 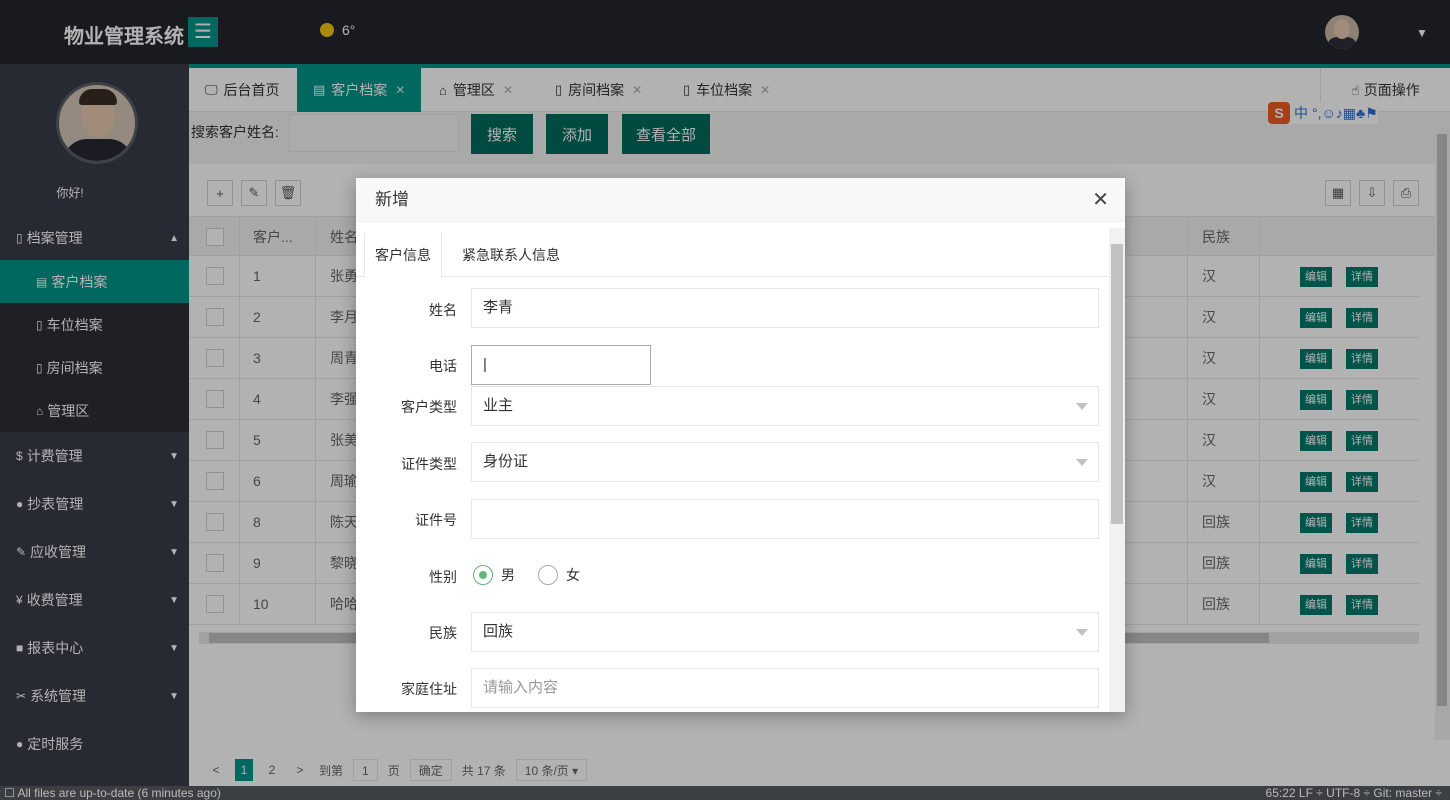 What do you see at coordinates (785, 688) in the screenshot?
I see `address-field: 请输入内容` at bounding box center [785, 688].